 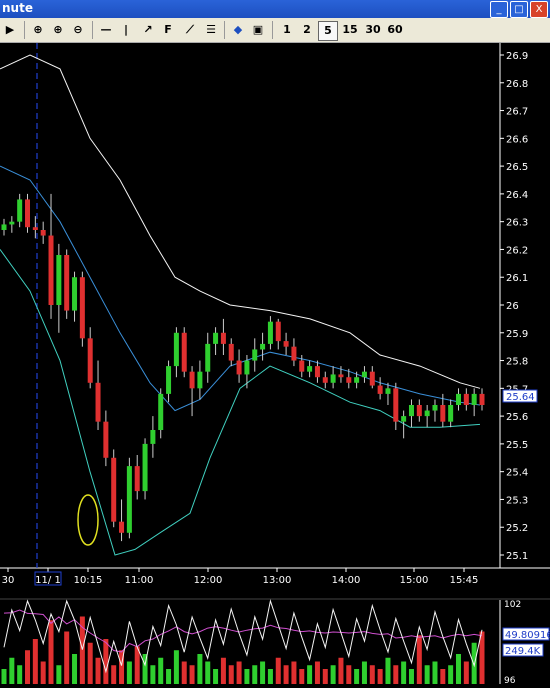 I want to click on interval-1min-button: 1, so click(x=287, y=30).